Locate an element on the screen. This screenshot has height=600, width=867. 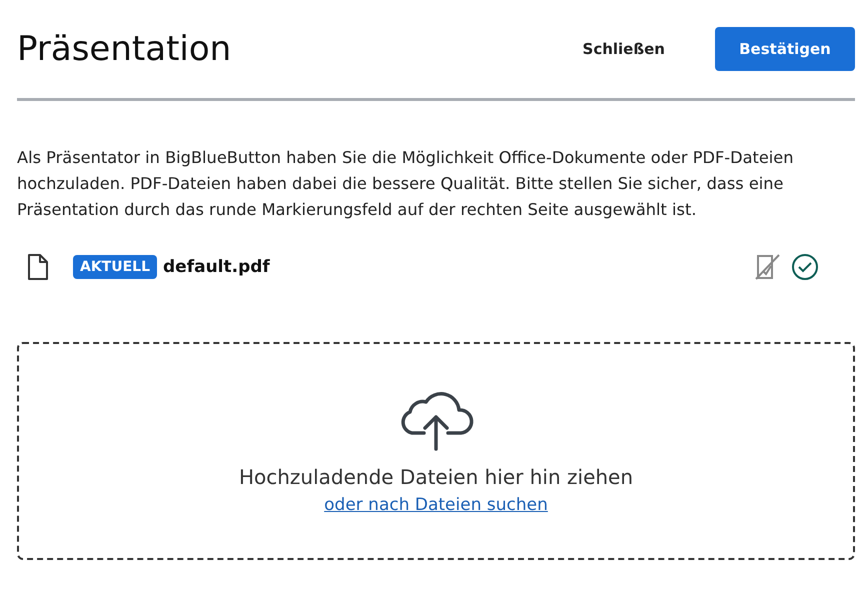
close-button: Schließen is located at coordinates (623, 49).